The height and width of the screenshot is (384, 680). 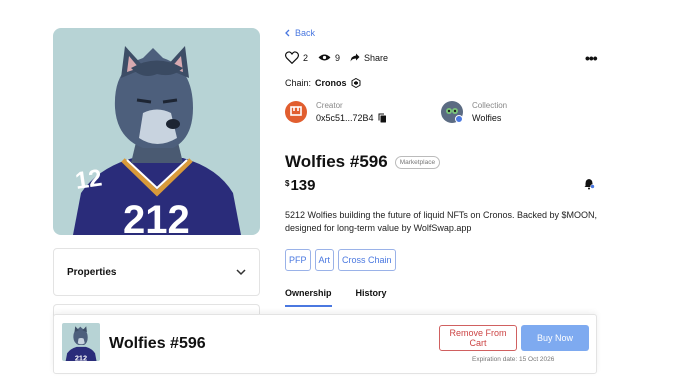 What do you see at coordinates (324, 57) in the screenshot?
I see `eye-icon` at bounding box center [324, 57].